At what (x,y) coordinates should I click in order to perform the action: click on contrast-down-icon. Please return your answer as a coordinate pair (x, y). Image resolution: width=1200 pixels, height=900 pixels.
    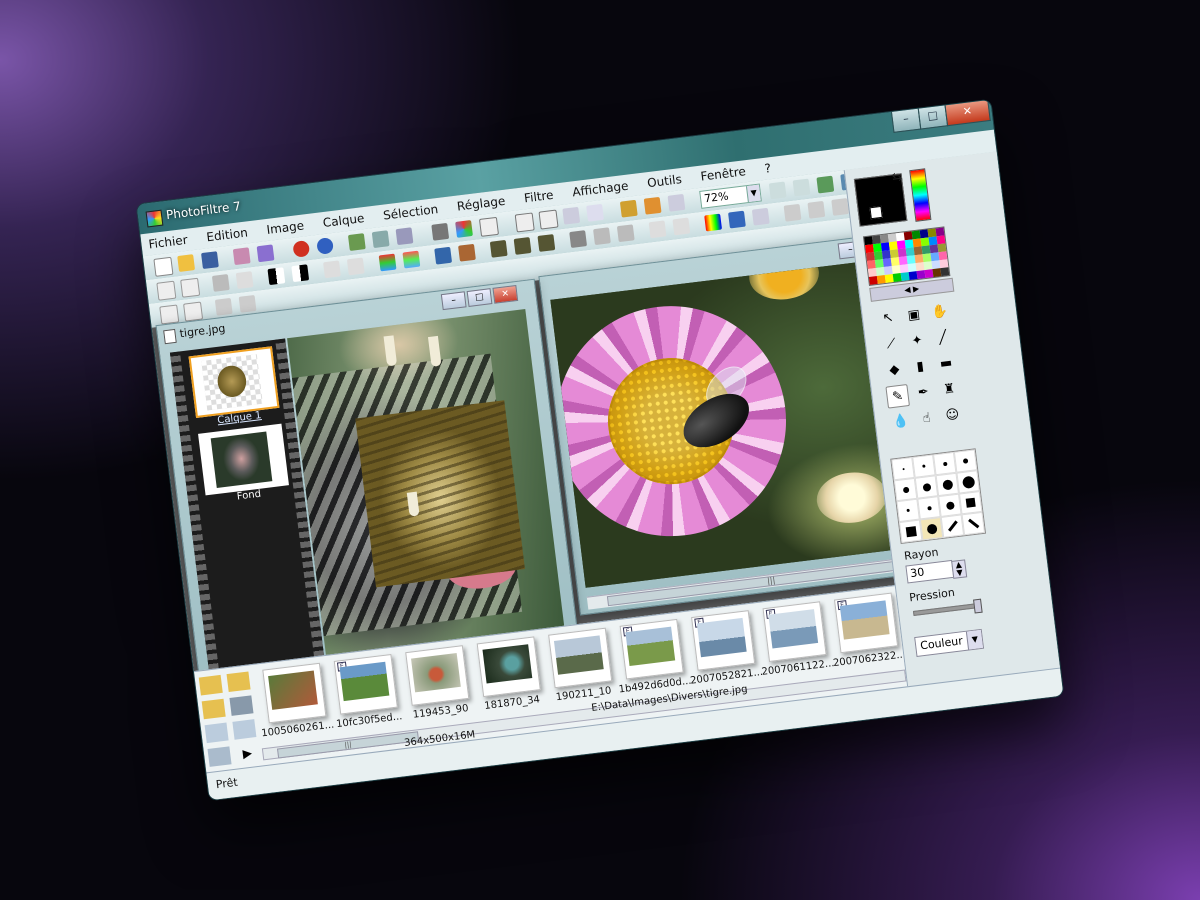
    Looking at the image, I should click on (276, 276).